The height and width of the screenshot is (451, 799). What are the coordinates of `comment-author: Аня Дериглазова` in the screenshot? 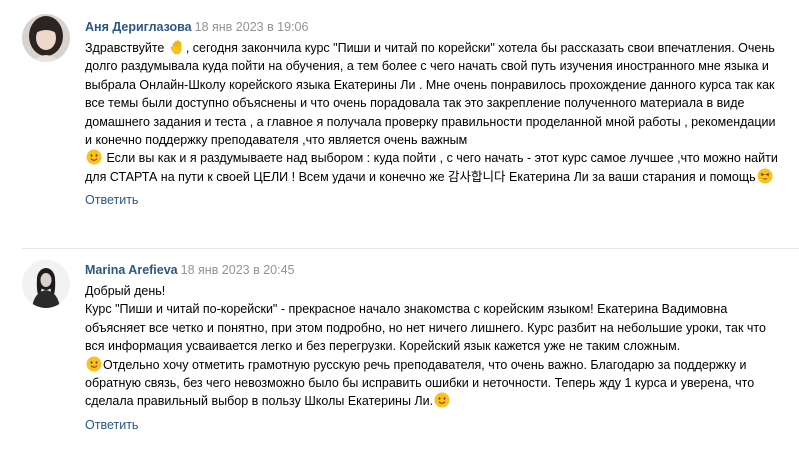 It's located at (138, 27).